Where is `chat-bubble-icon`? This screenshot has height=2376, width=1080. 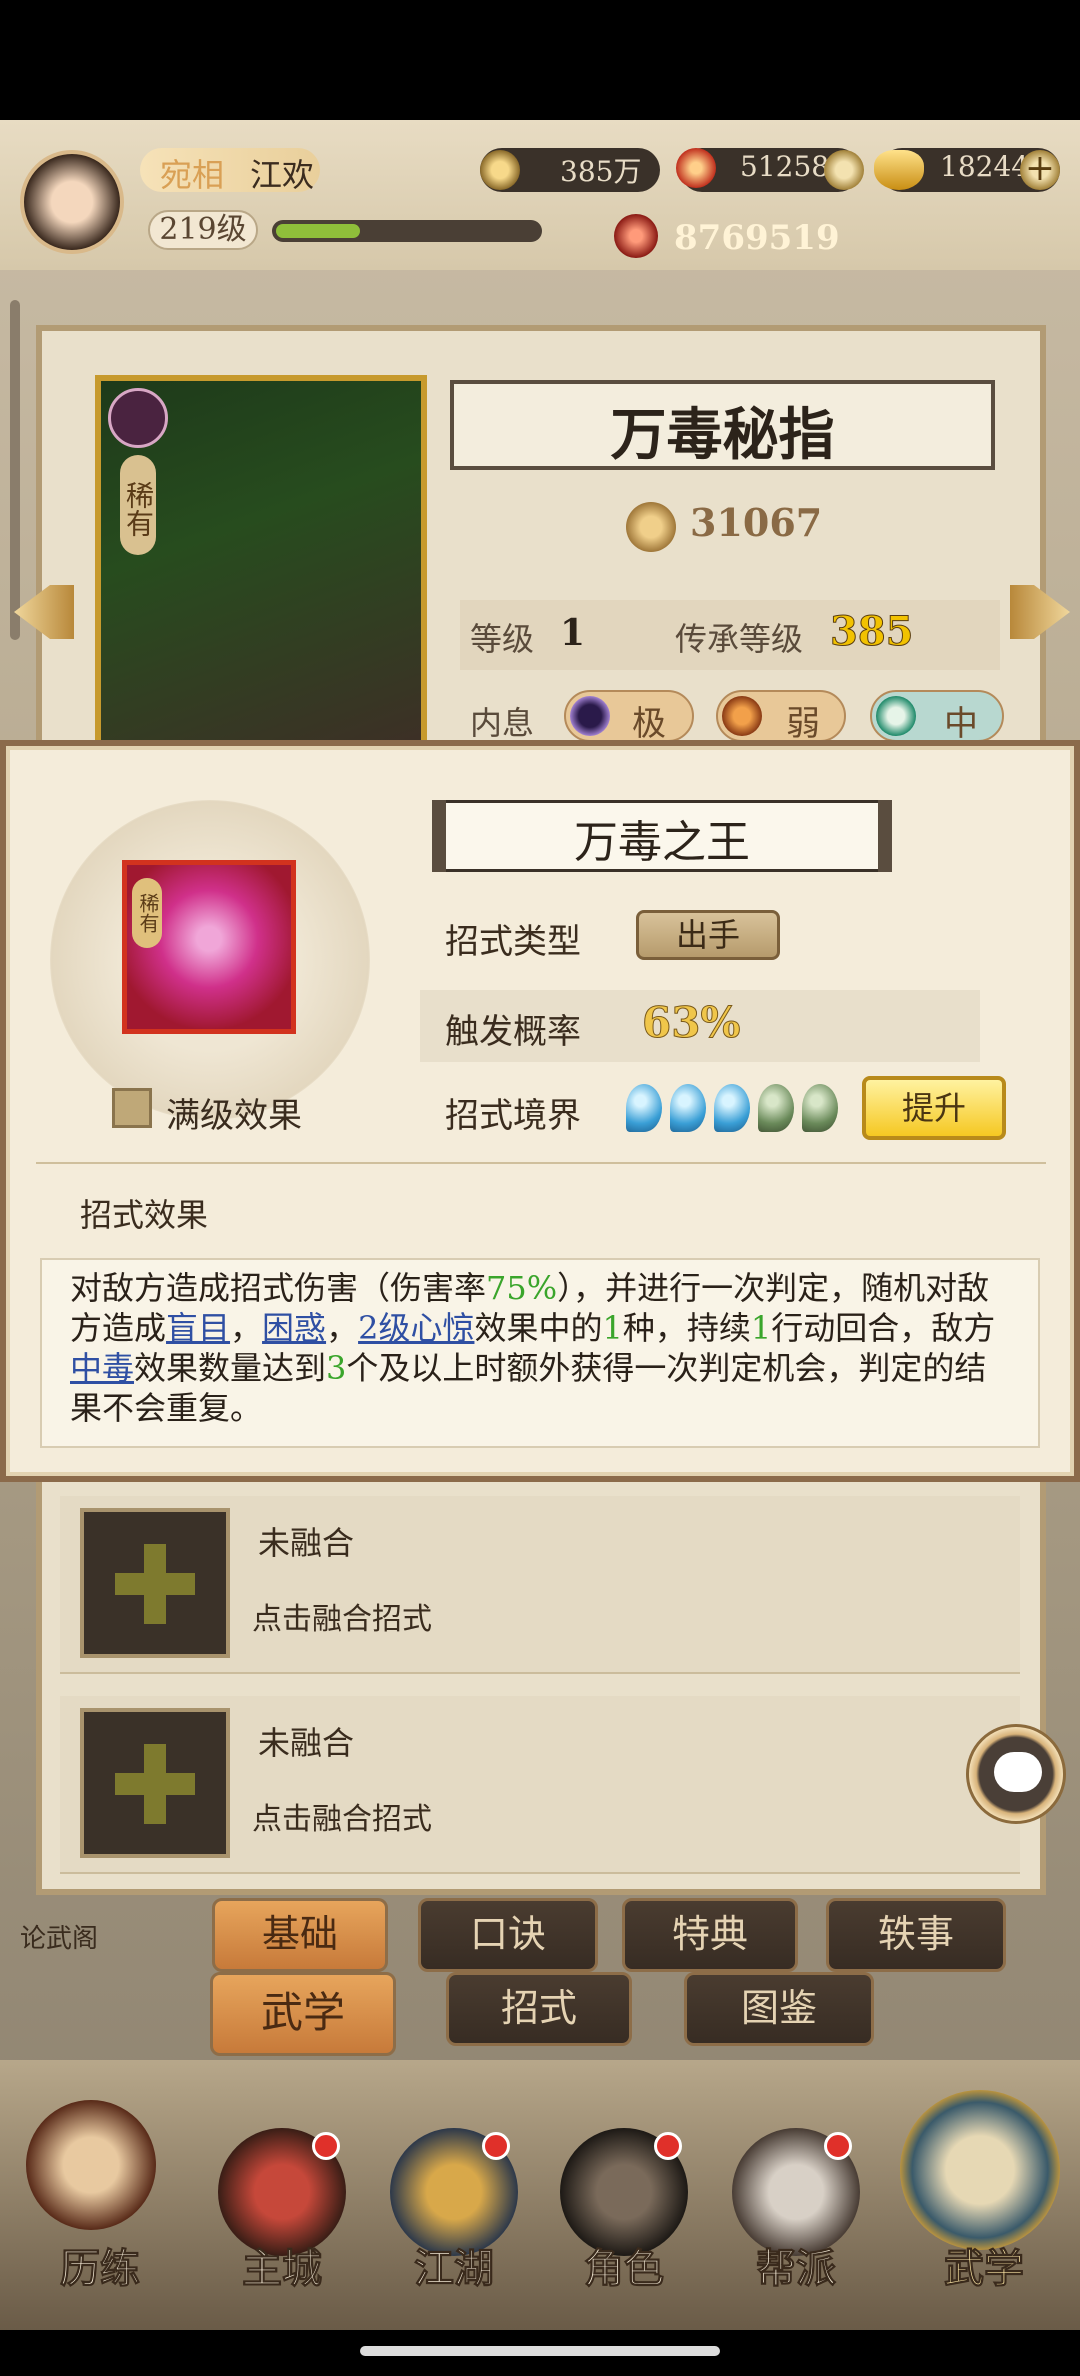
chat-bubble-icon is located at coordinates (1018, 1772).